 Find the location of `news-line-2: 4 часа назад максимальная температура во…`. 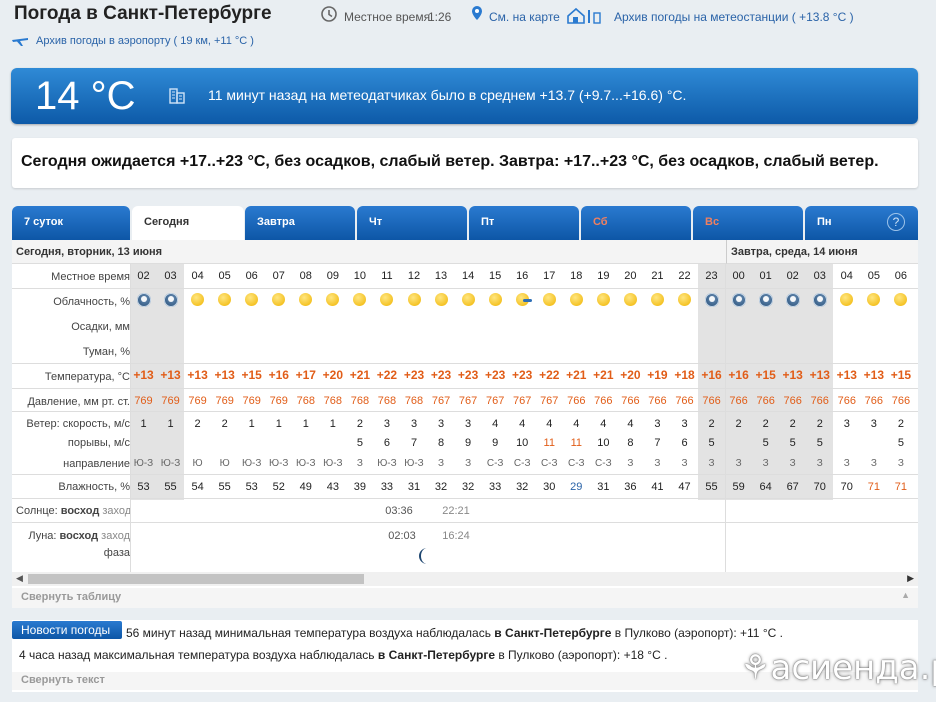

news-line-2: 4 часа назад максимальная температура во… is located at coordinates (343, 655).